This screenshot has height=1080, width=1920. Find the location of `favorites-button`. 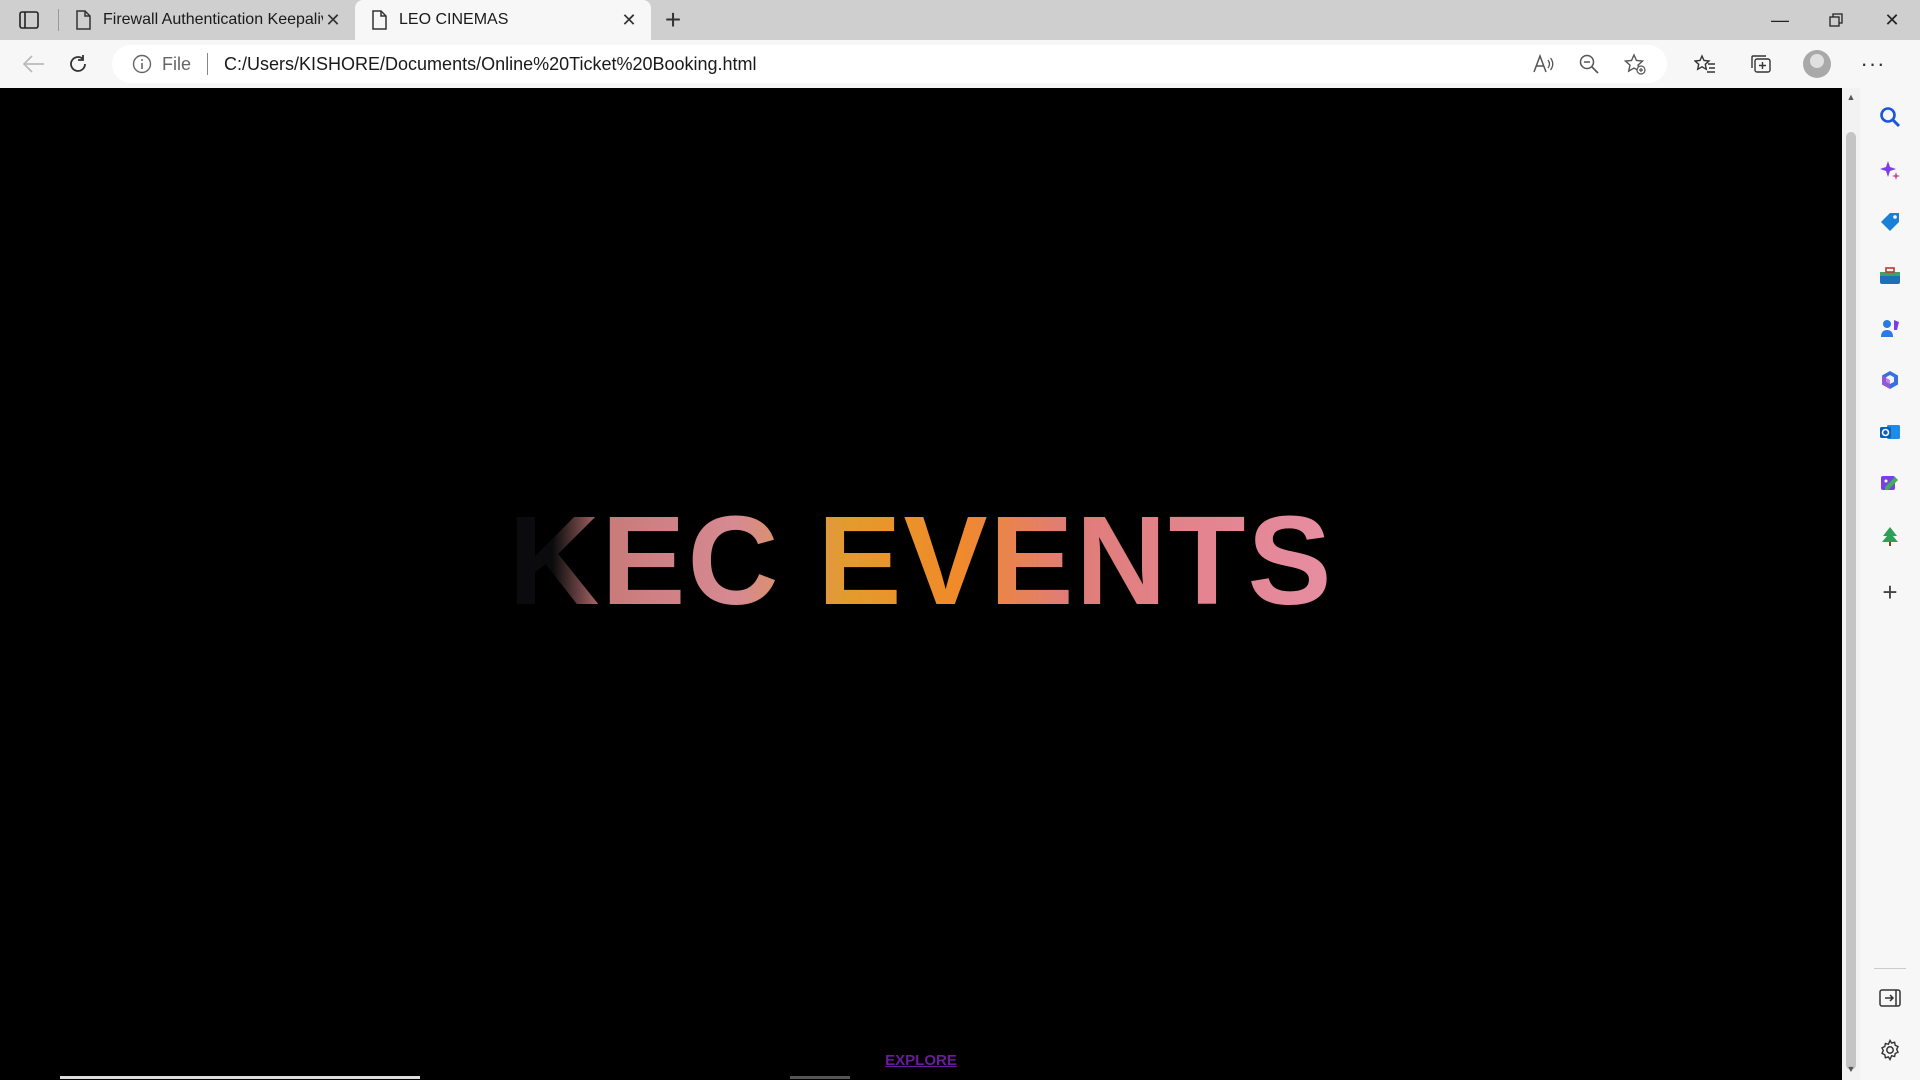

favorites-button is located at coordinates (1705, 64).